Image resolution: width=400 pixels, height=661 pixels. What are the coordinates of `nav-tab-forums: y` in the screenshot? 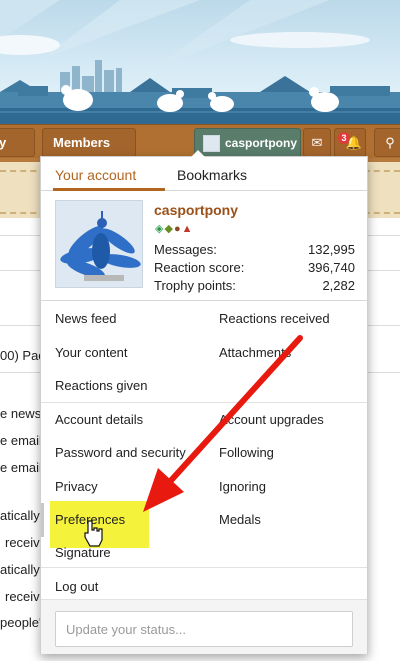 It's located at (17, 151).